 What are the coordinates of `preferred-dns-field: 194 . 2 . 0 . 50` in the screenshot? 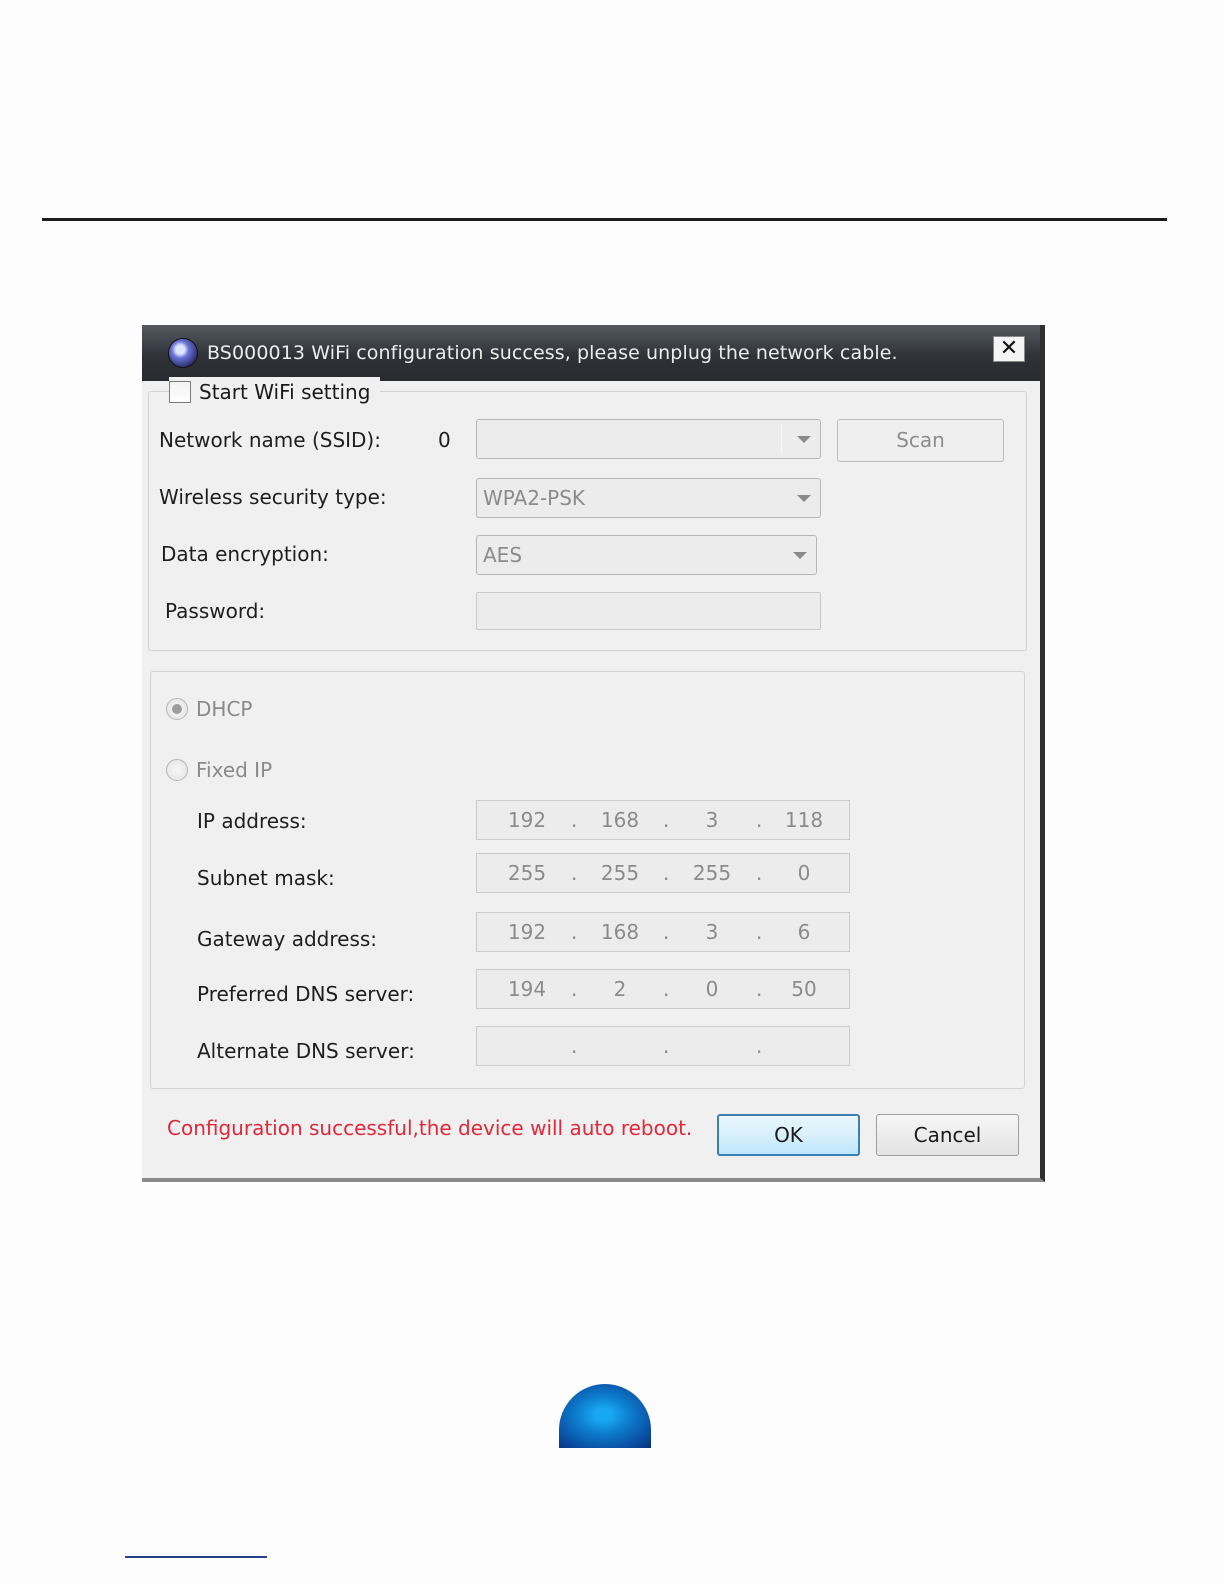 It's located at (663, 989).